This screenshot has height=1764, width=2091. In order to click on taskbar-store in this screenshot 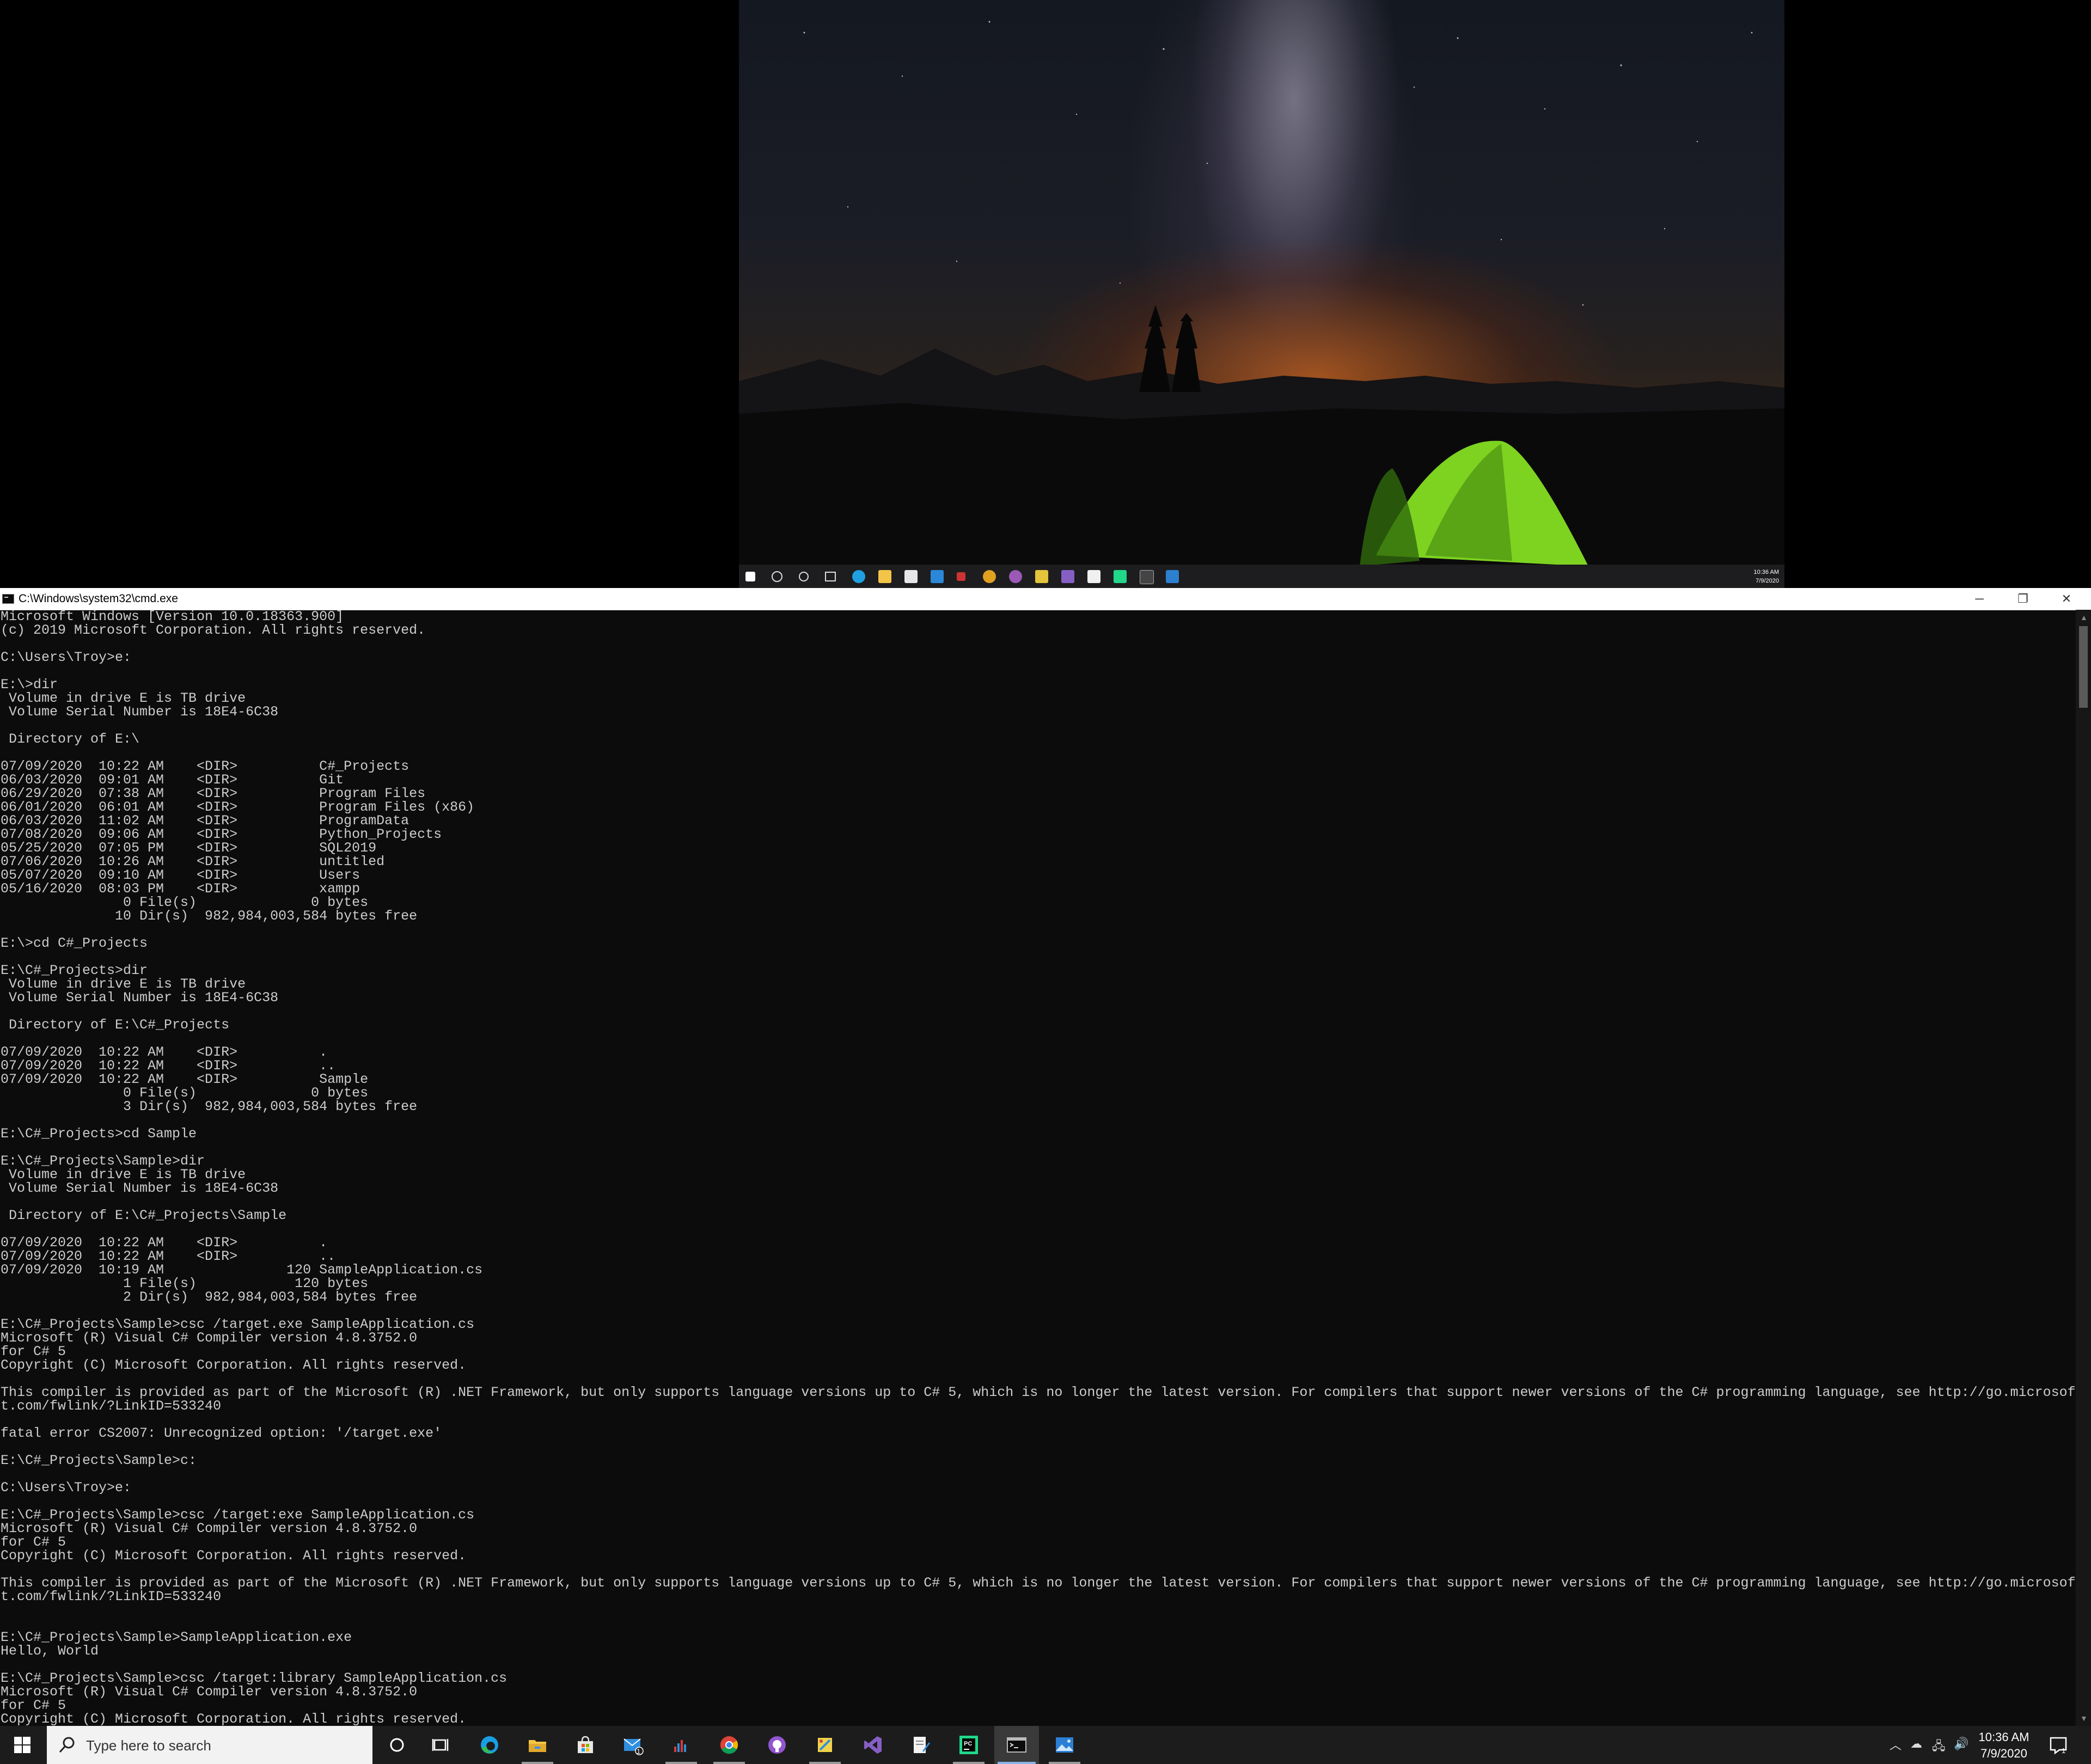, I will do `click(585, 1745)`.